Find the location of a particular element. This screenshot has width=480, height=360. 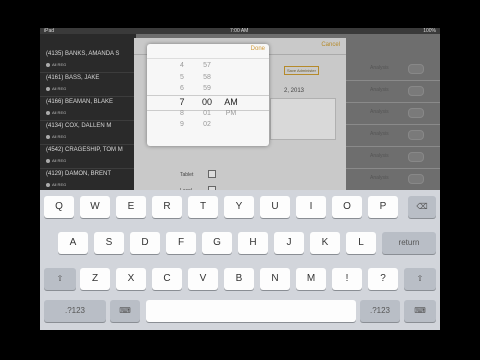

key-x: X is located at coordinates (131, 279).